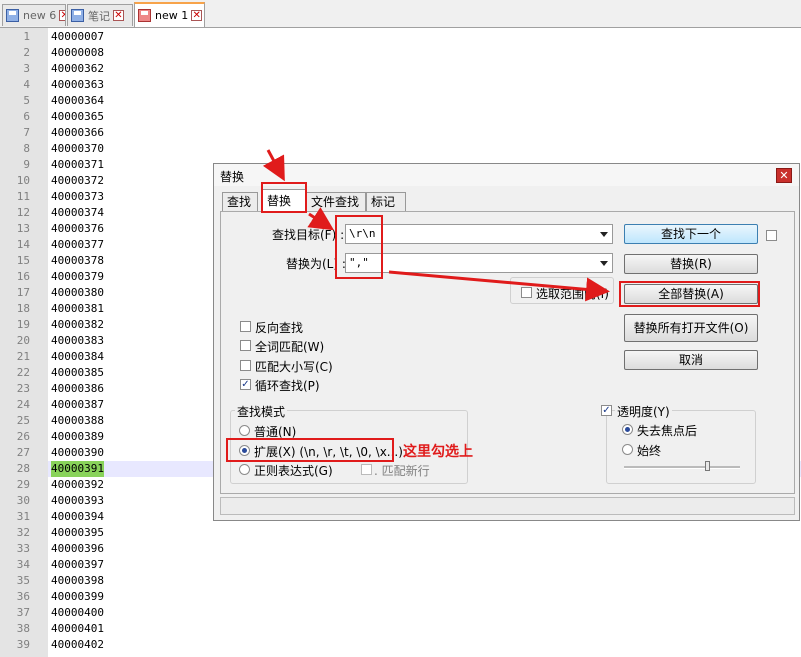 The image size is (801, 657). I want to click on unsaved-file-icon, so click(144, 15).